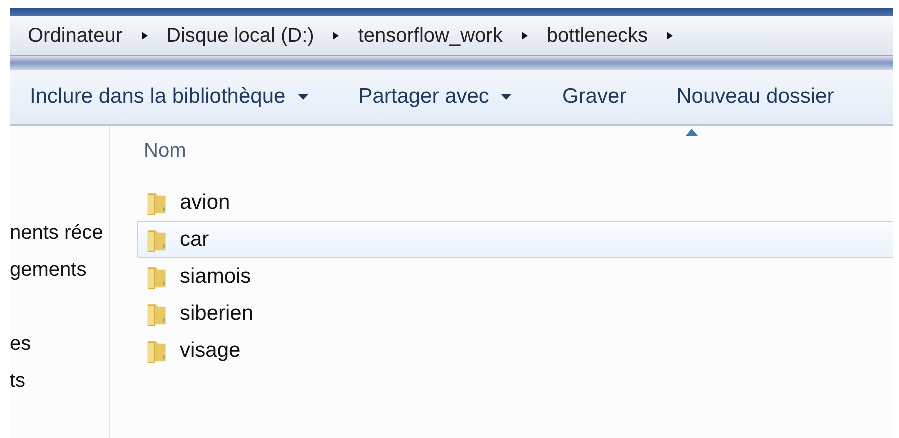 The width and height of the screenshot is (899, 438). What do you see at coordinates (597, 35) in the screenshot?
I see `breadcrumb-item: bottlenecks` at bounding box center [597, 35].